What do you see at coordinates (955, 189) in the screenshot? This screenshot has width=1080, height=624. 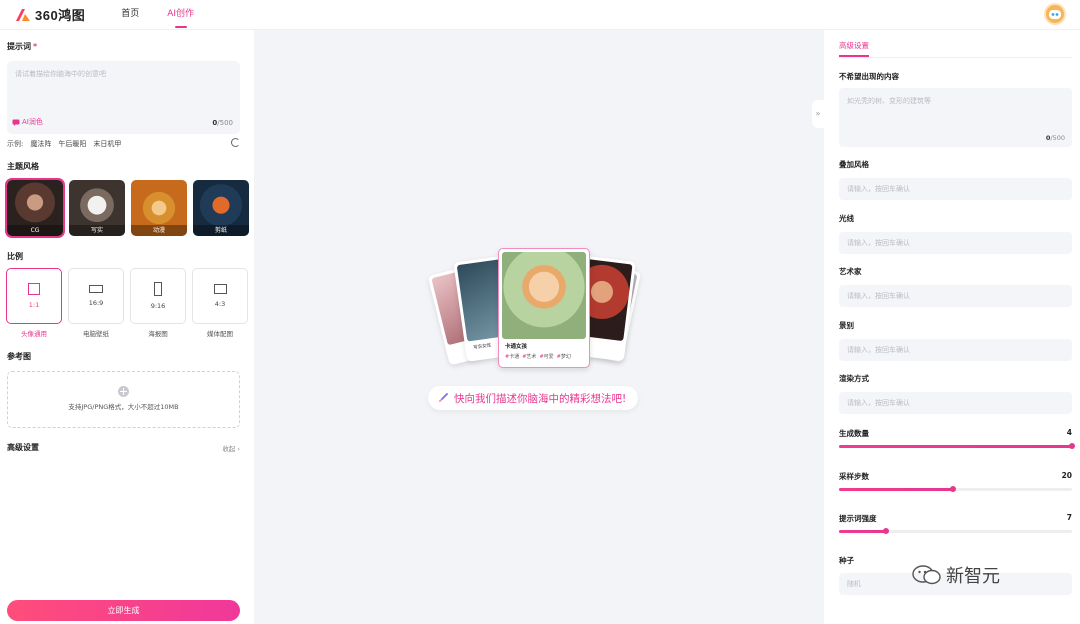 I see `overlay-style-input: 请输入，按回车确认` at bounding box center [955, 189].